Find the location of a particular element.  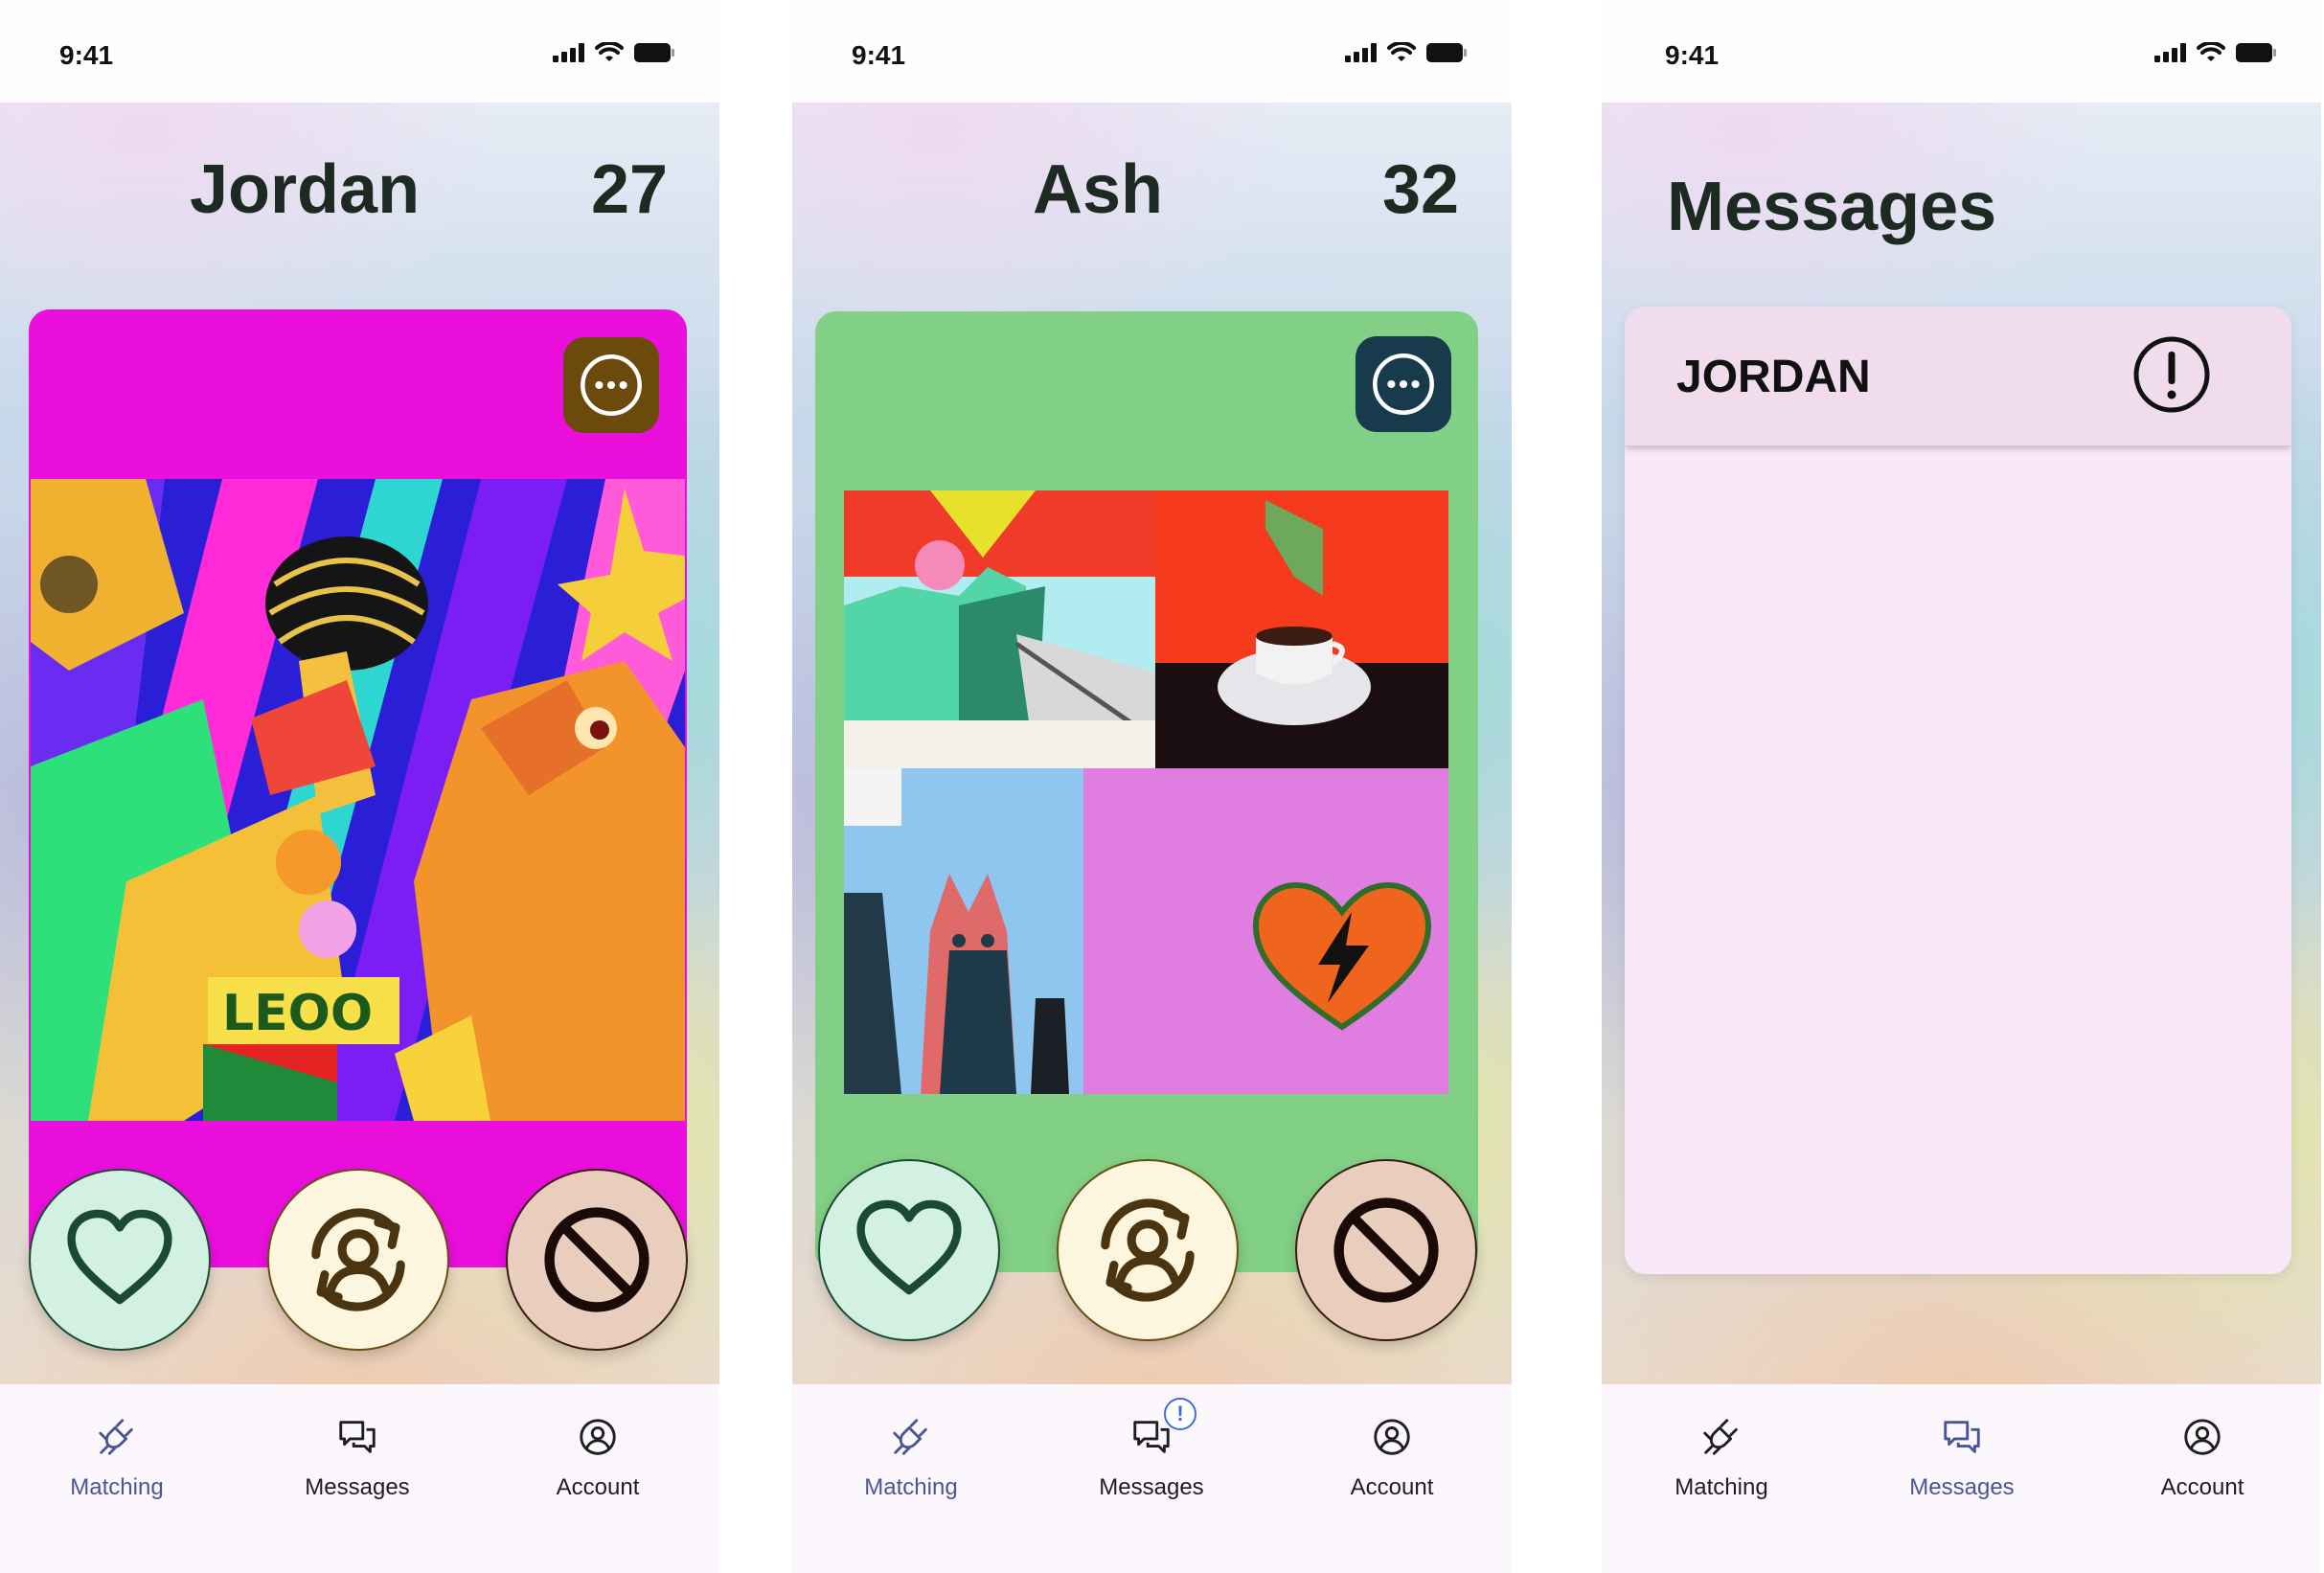

profile-photo is located at coordinates (1146, 792).